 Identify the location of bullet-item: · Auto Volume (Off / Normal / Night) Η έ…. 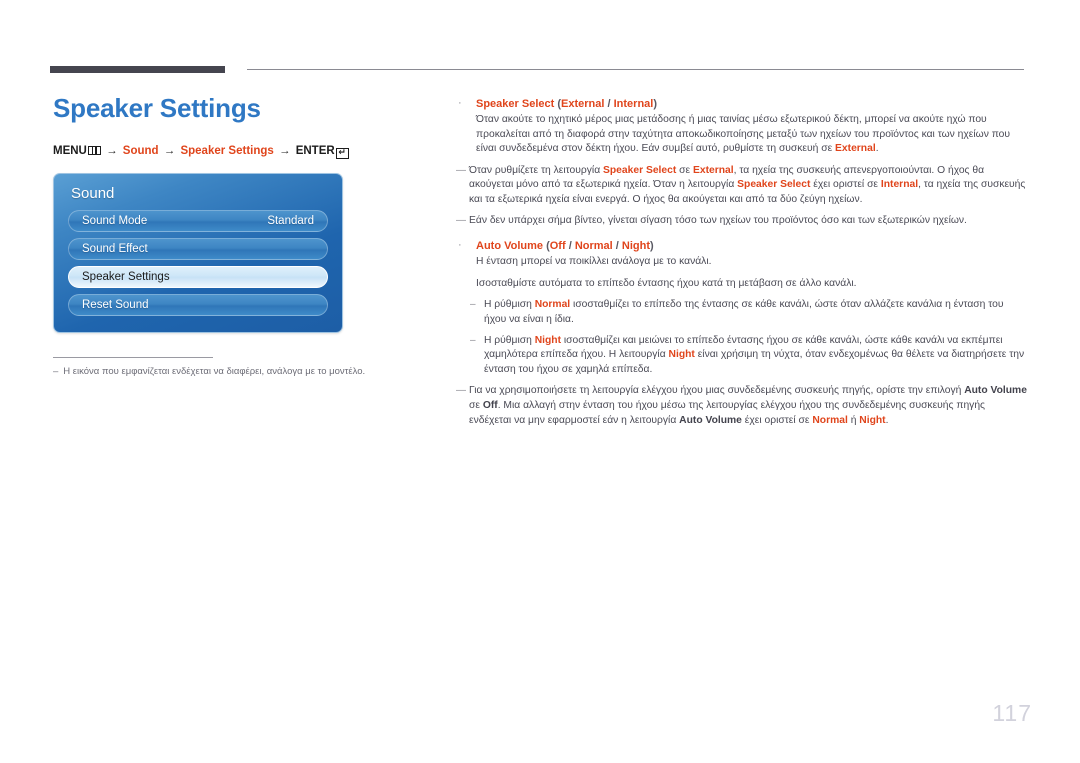
(742, 265).